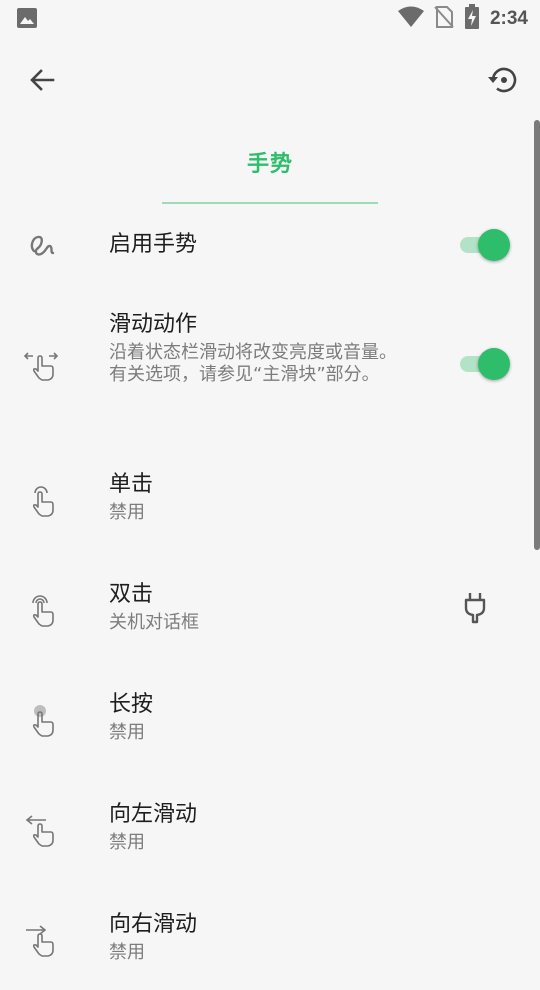 Image resolution: width=540 pixels, height=990 pixels. Describe the element at coordinates (42, 940) in the screenshot. I see `swipe-right-hand-icon` at that location.